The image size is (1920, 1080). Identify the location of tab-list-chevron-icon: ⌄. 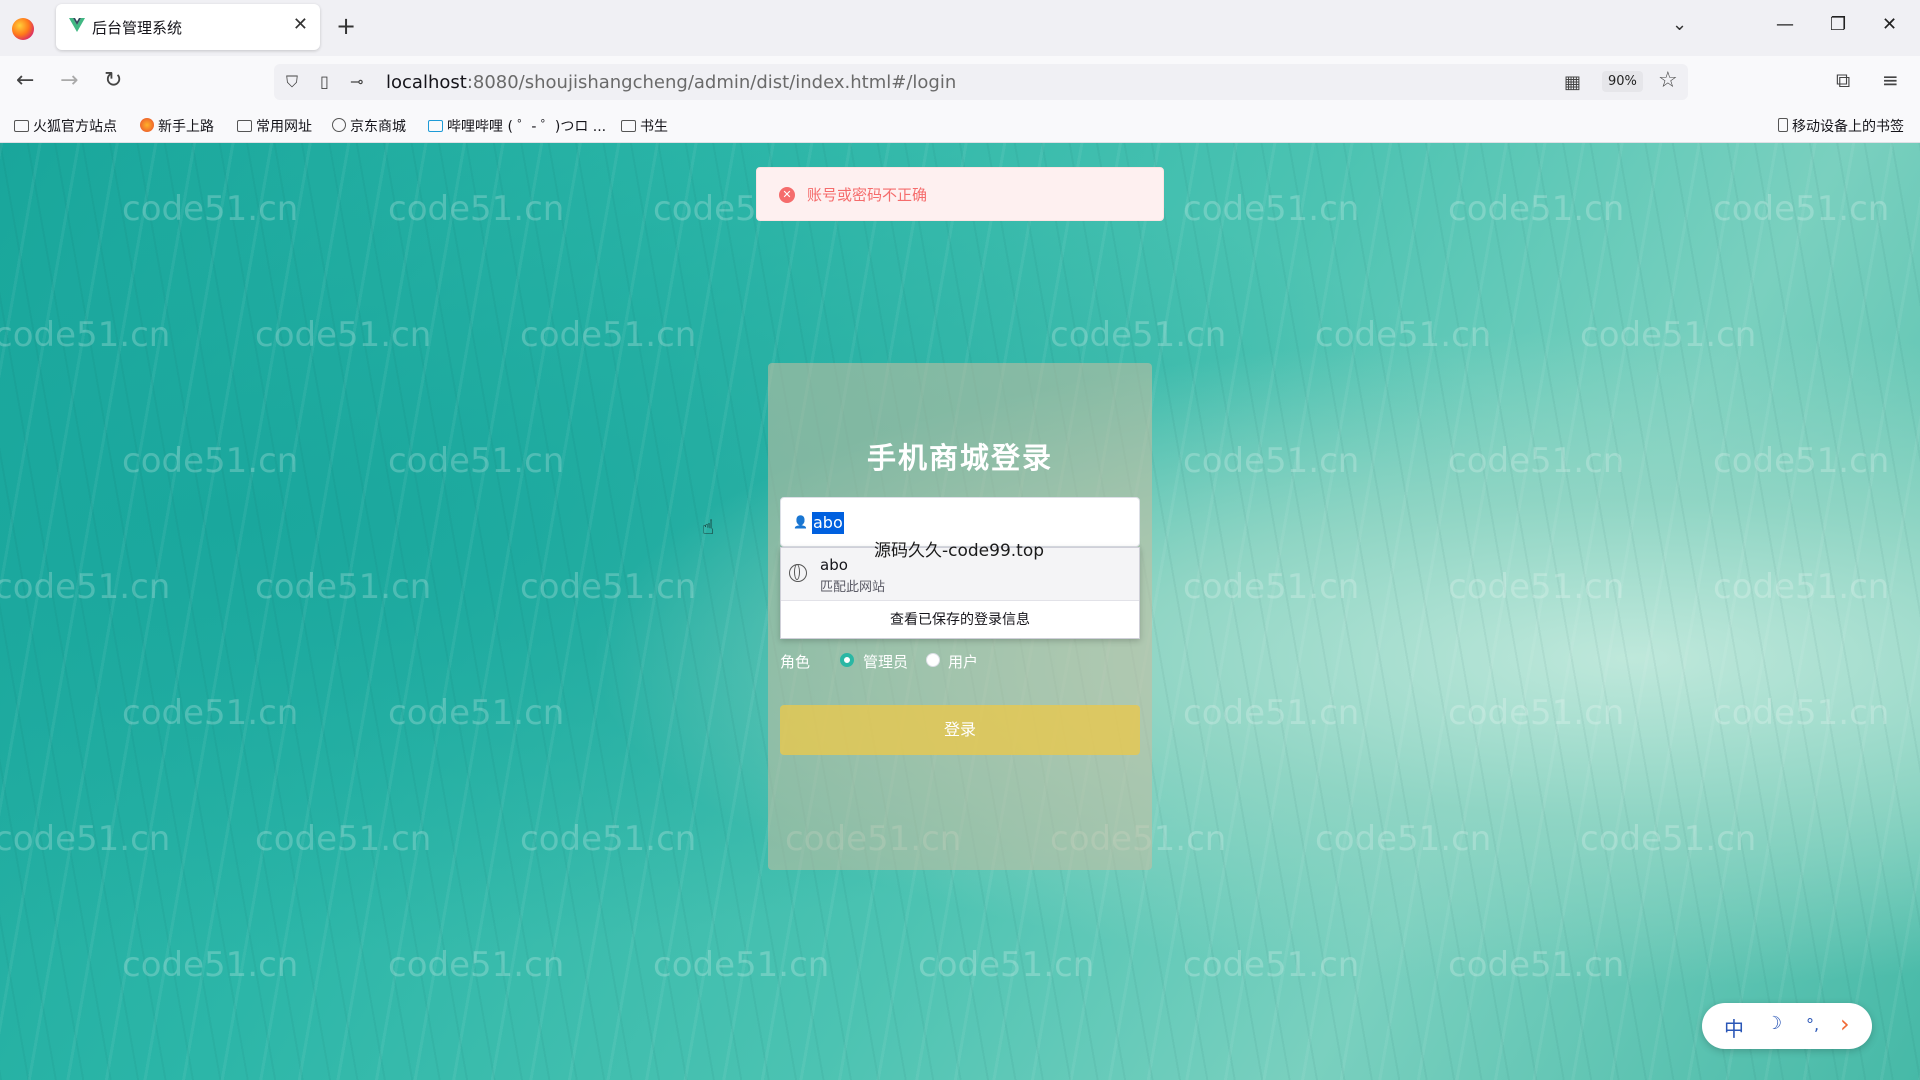
(1679, 24).